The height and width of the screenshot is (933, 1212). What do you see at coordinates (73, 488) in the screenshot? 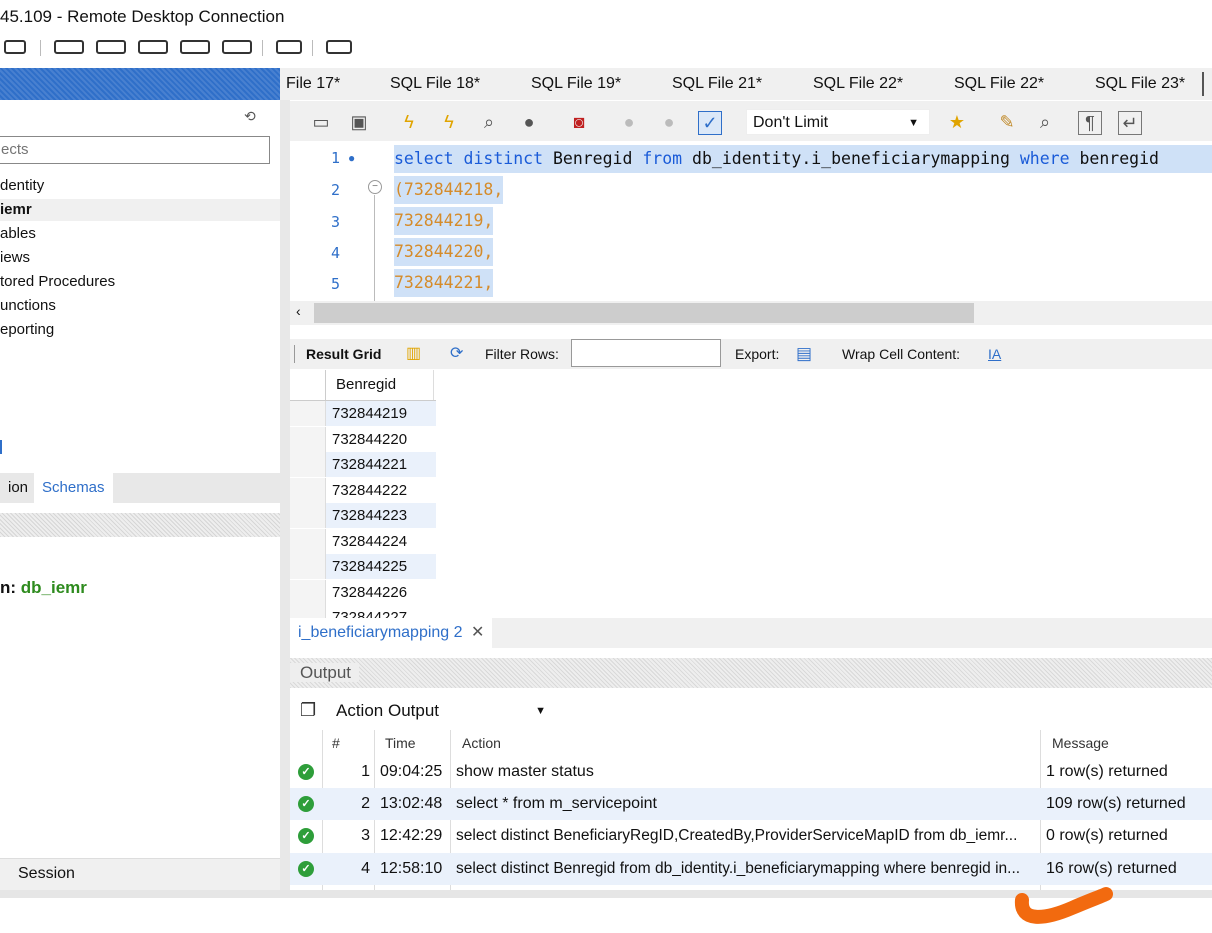
I see `tab-schemas: Schemas` at bounding box center [73, 488].